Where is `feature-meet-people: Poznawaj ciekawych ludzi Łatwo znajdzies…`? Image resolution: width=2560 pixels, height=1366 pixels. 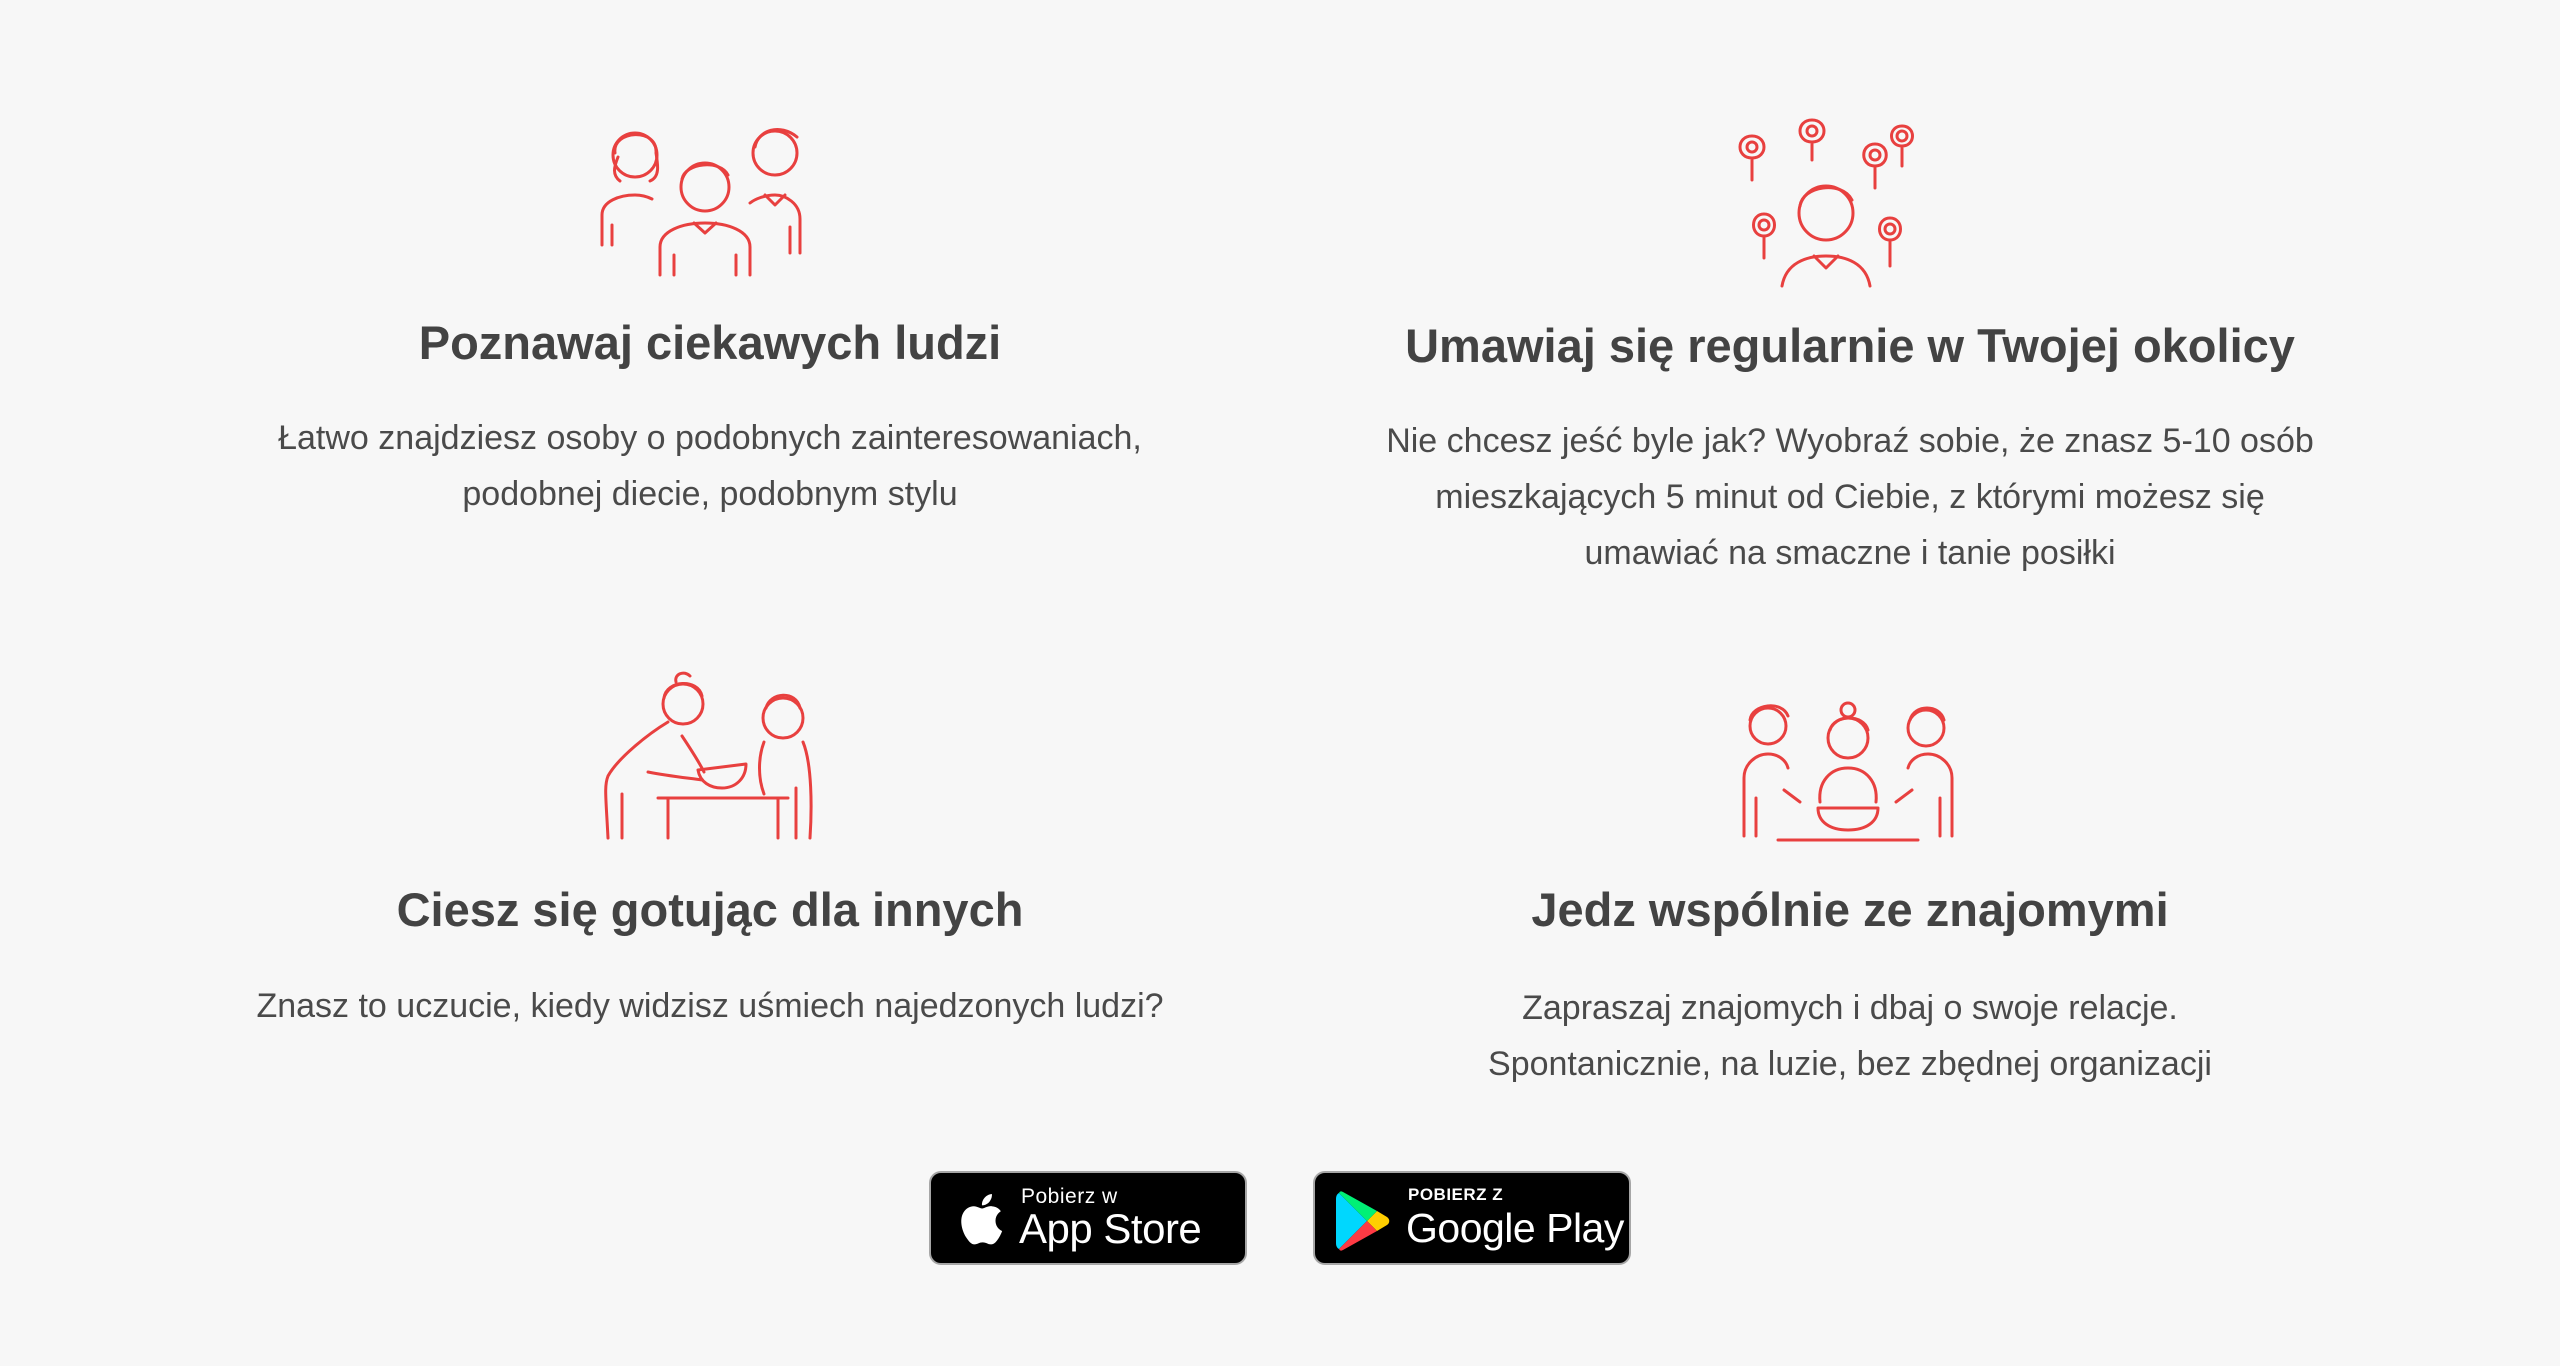
feature-meet-people: Poznawaj ciekawych ludzi Łatwo znajdzies… is located at coordinates (710, 320).